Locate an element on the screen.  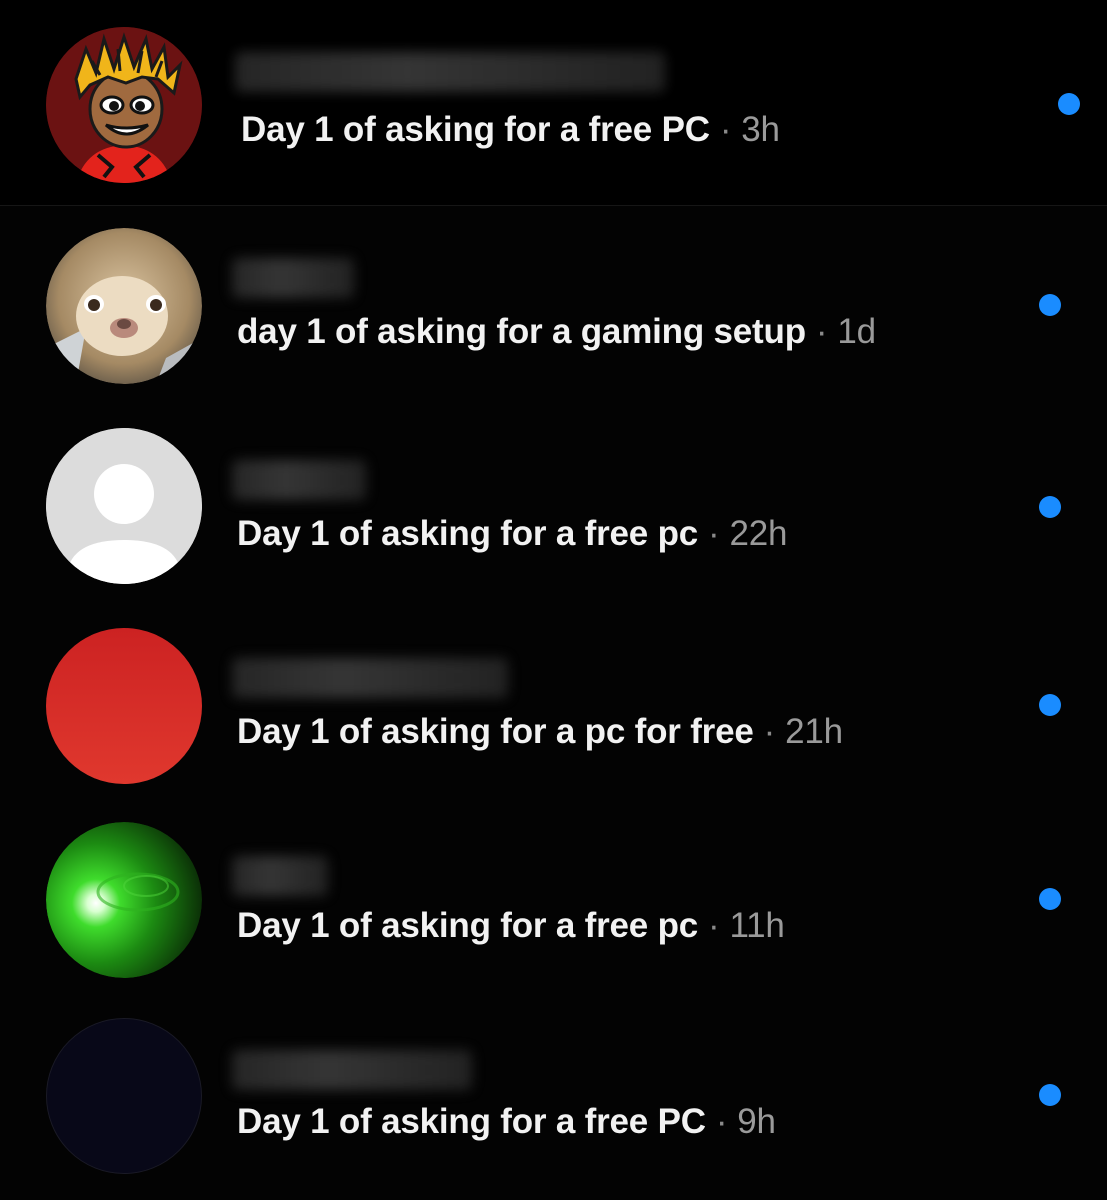
message-text: Day 1 of asking for a pc for free is located at coordinates (495, 731).